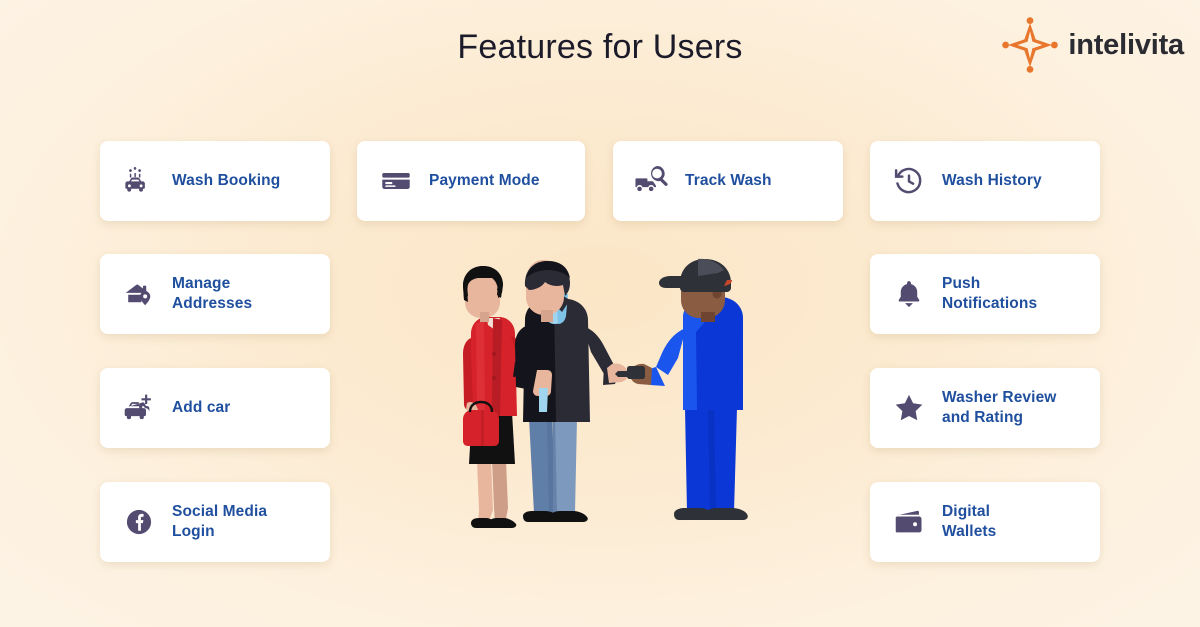 The width and height of the screenshot is (1200, 627). I want to click on feature-card-push-notifications: Push Notifications, so click(985, 294).